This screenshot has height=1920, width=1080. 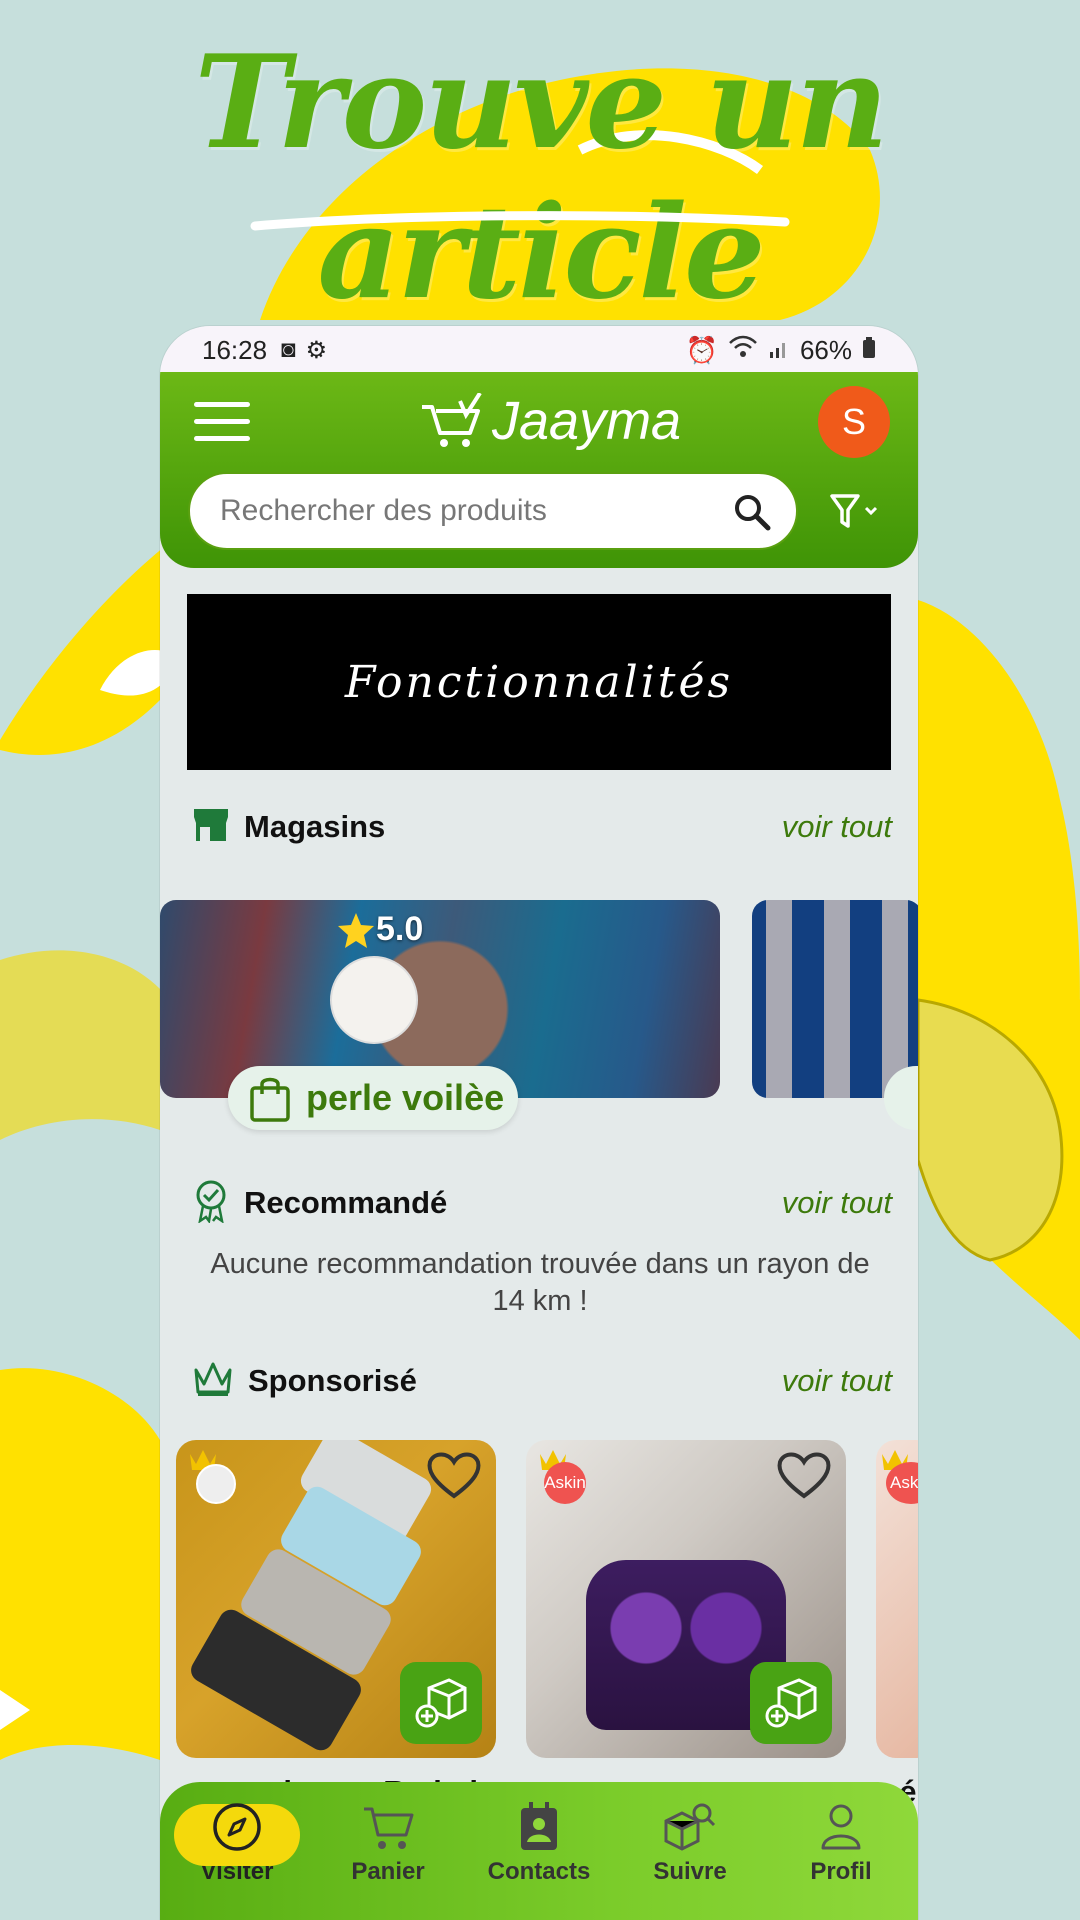 What do you see at coordinates (854, 422) in the screenshot?
I see `user-avatar: S` at bounding box center [854, 422].